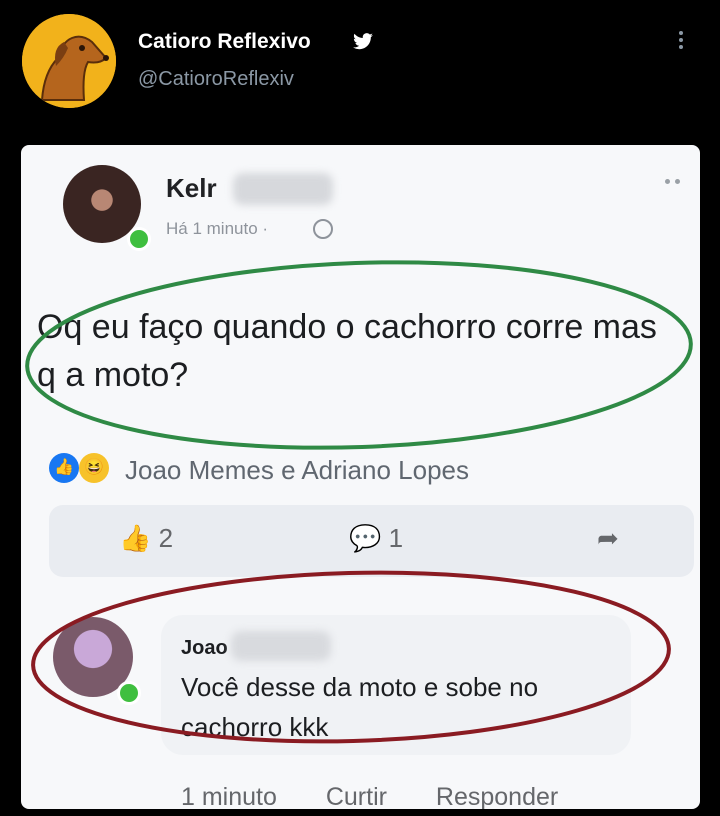 Image resolution: width=720 pixels, height=816 pixels. What do you see at coordinates (166, 538) in the screenshot?
I see `like-count-value: 2` at bounding box center [166, 538].